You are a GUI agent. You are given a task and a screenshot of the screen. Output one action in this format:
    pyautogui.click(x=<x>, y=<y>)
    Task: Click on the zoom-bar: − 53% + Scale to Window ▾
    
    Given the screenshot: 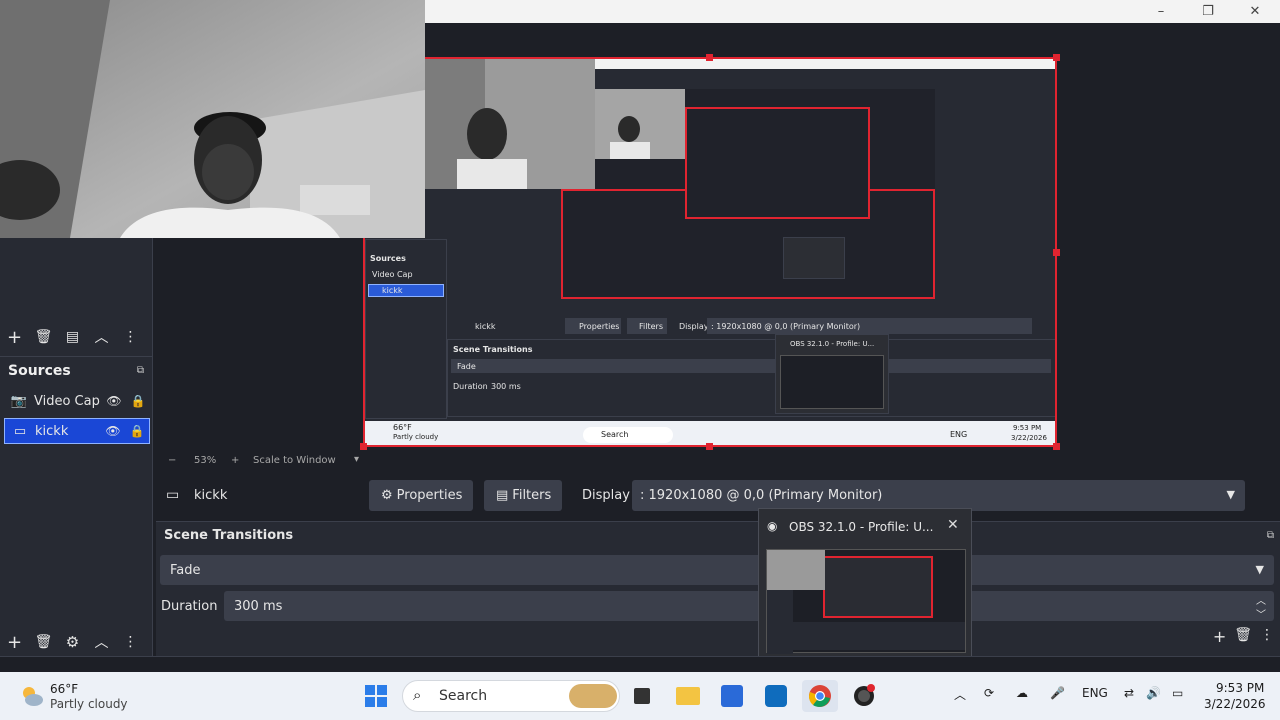 What is the action you would take?
    pyautogui.click(x=718, y=462)
    